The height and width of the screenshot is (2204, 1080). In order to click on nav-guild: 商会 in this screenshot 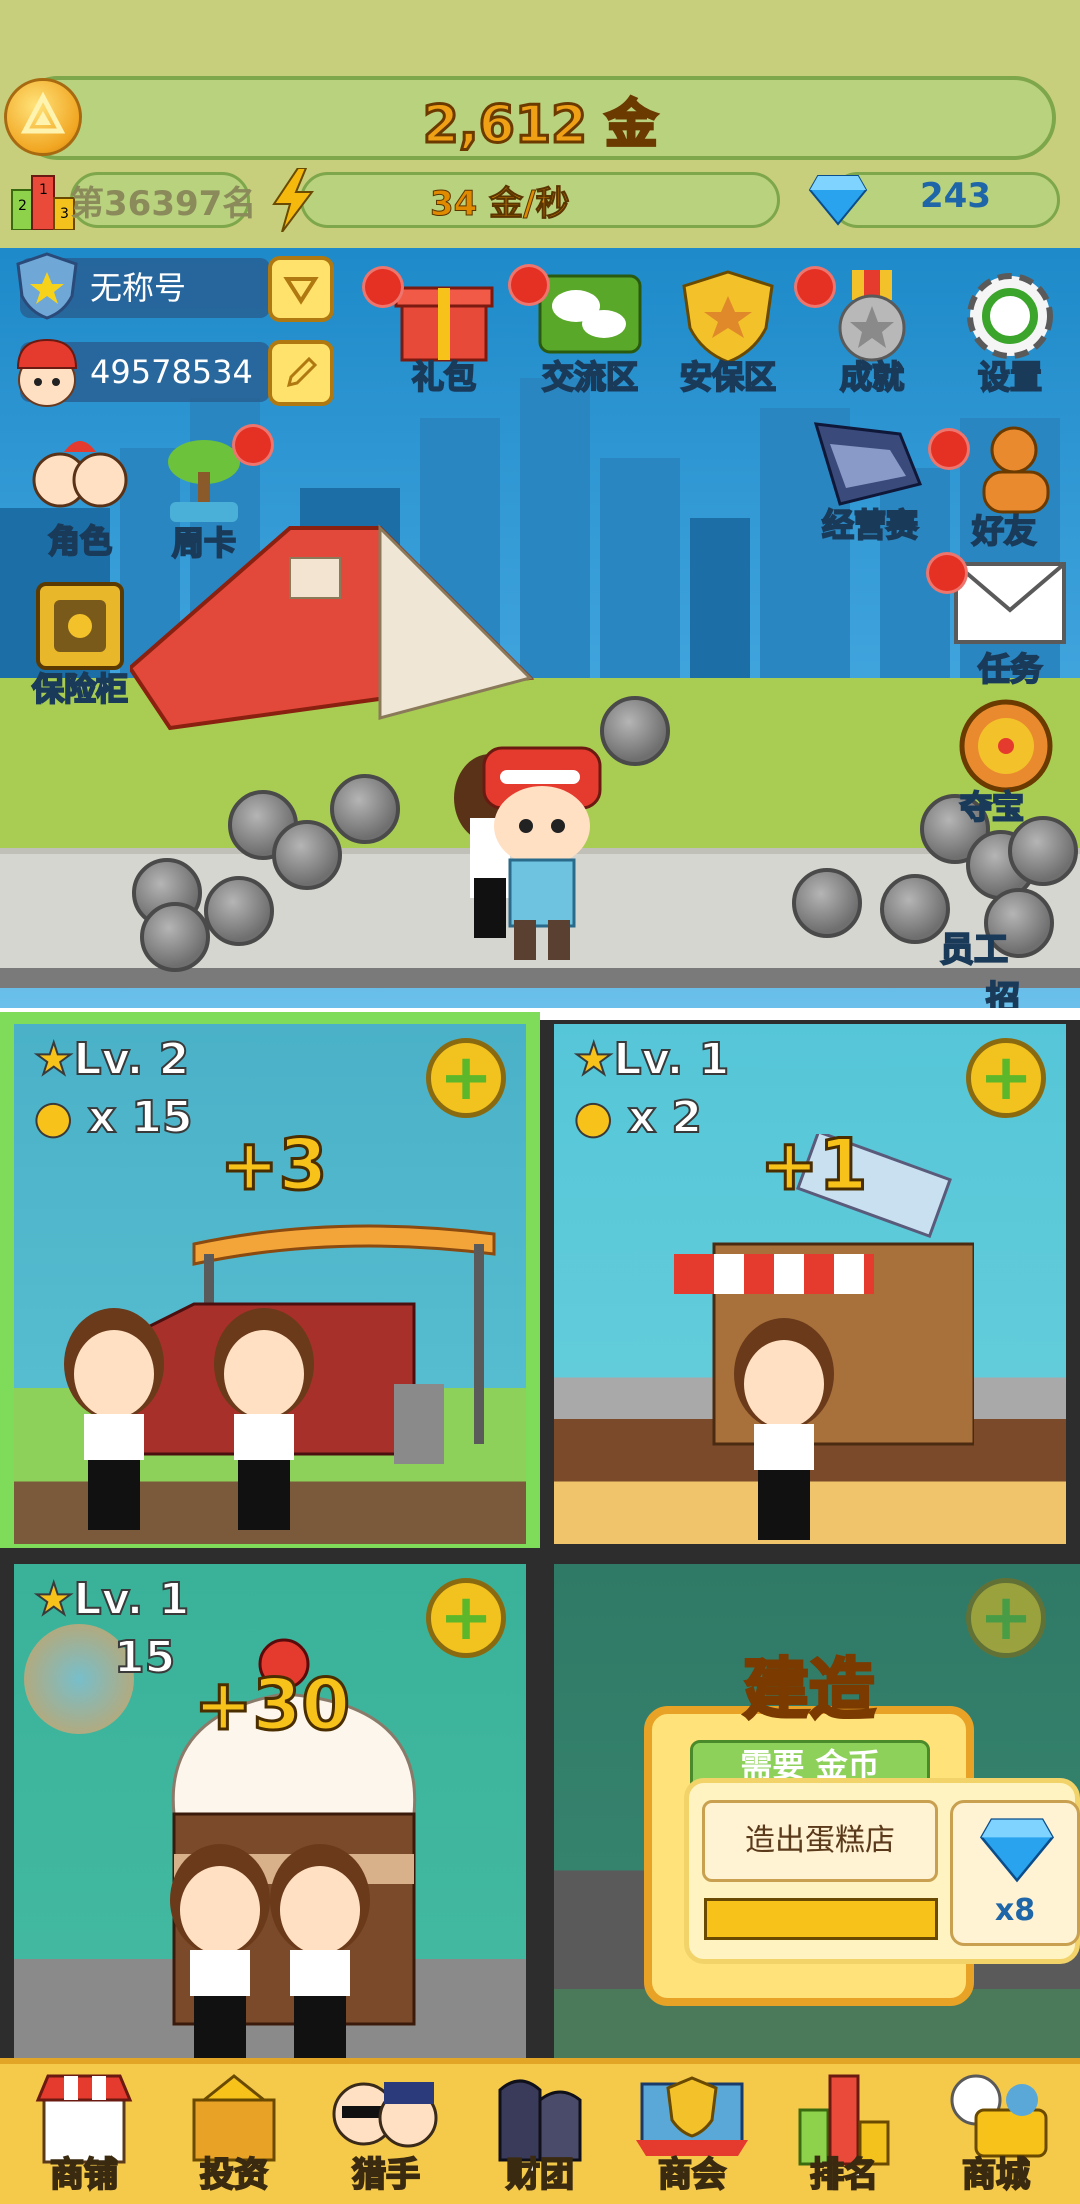, I will do `click(692, 2135)`.